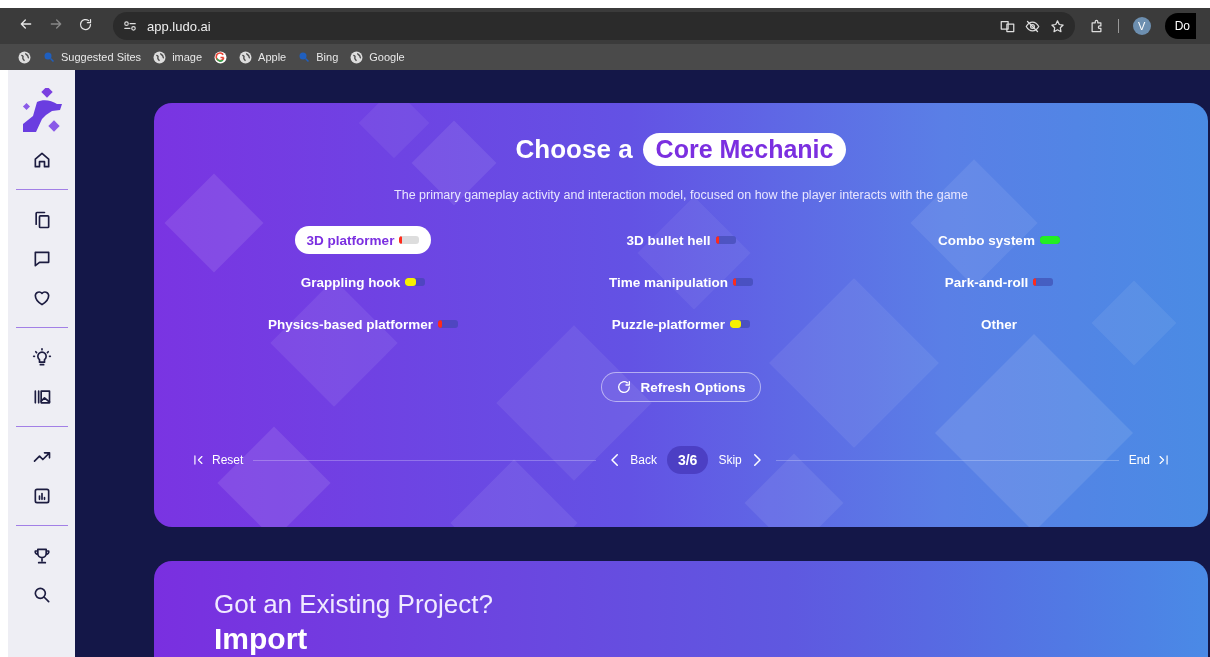  Describe the element at coordinates (999, 240) in the screenshot. I see `mechanic-option: Combo system` at that location.